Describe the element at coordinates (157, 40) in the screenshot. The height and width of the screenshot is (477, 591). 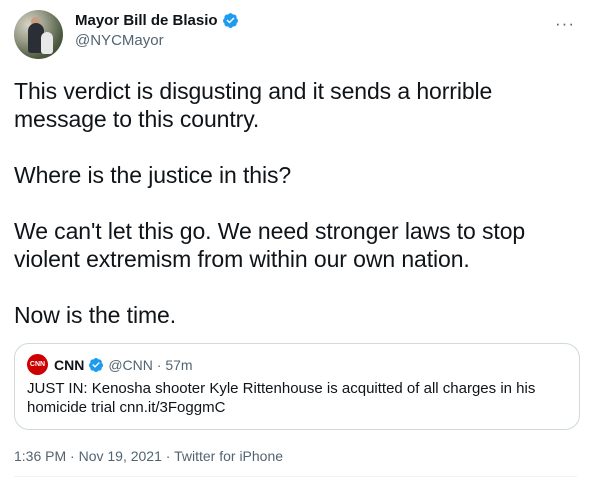
I see `author-handle: @NYCMayor` at that location.